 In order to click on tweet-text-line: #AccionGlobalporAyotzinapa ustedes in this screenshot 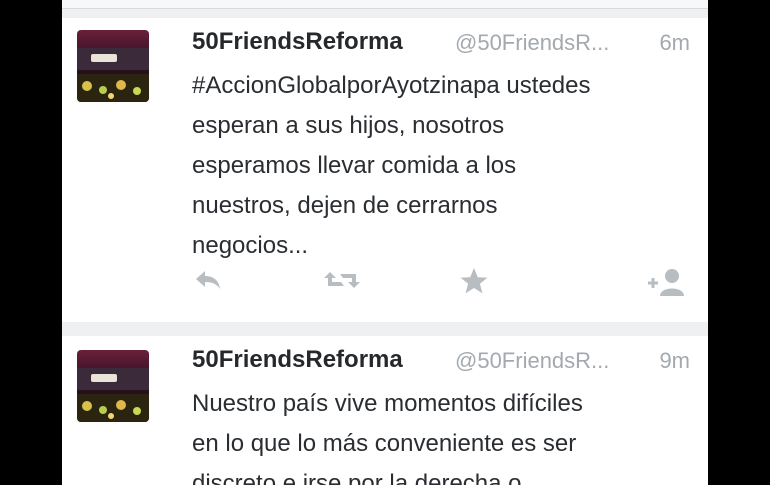, I will do `click(391, 85)`.